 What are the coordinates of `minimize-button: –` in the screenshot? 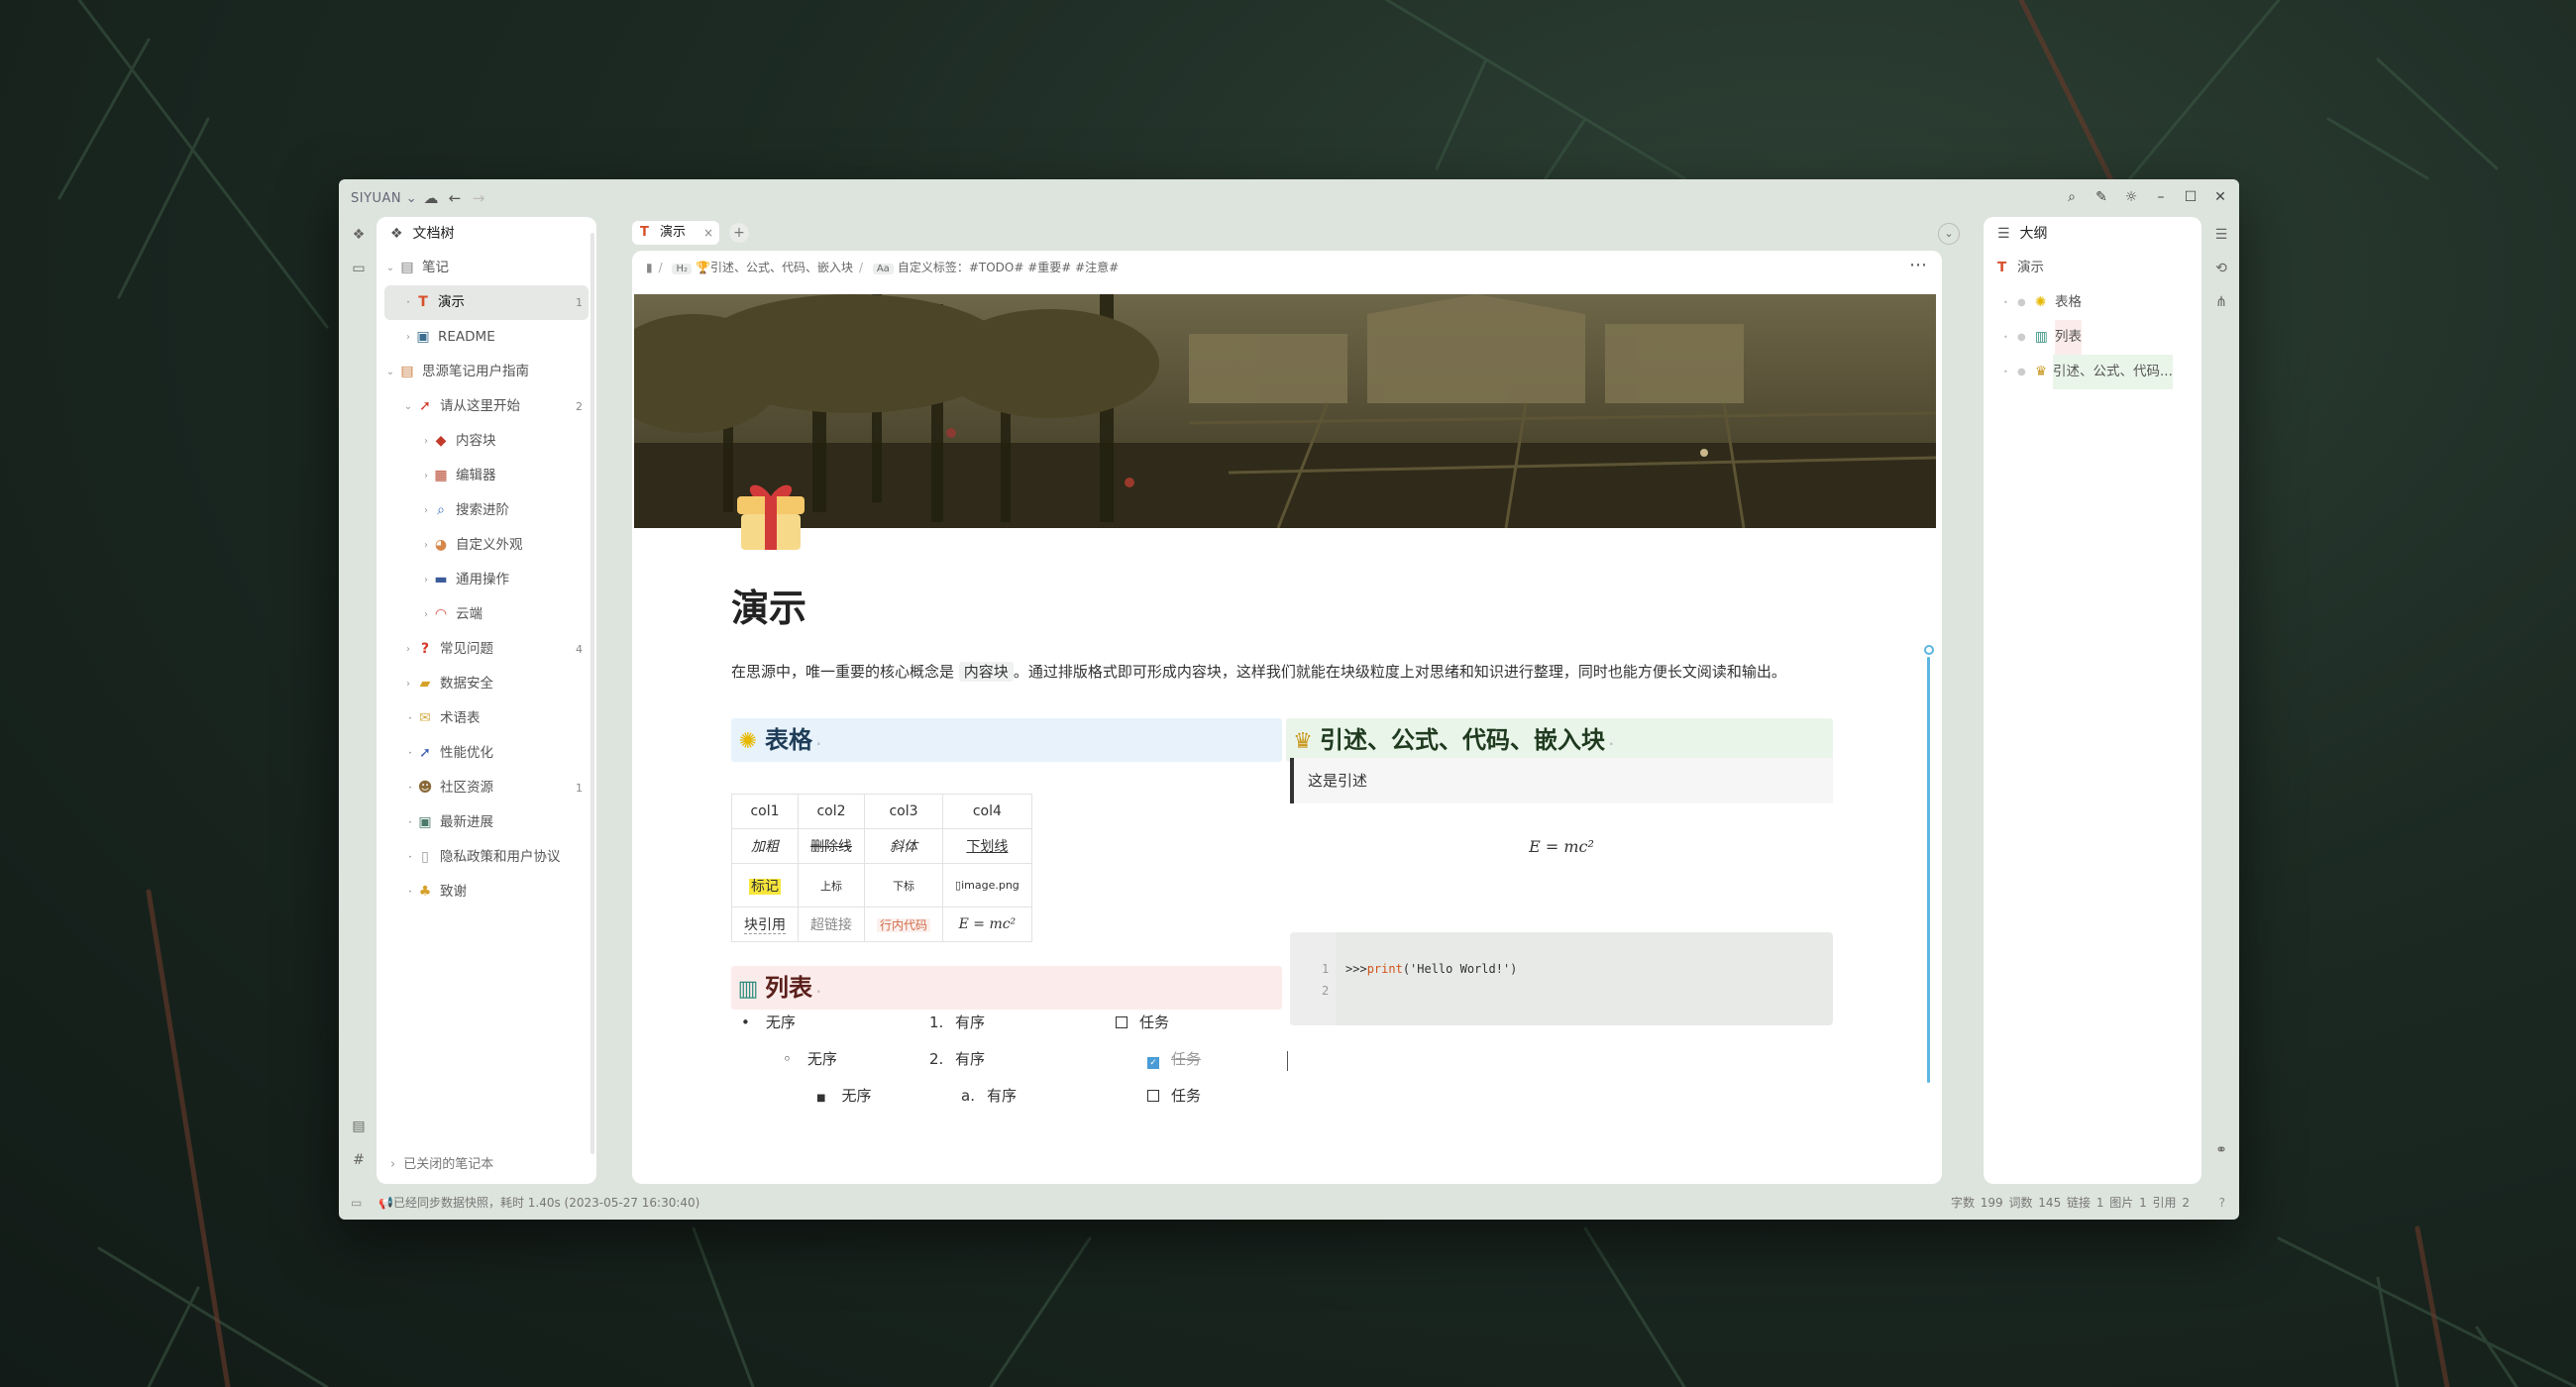 It's located at (2161, 197).